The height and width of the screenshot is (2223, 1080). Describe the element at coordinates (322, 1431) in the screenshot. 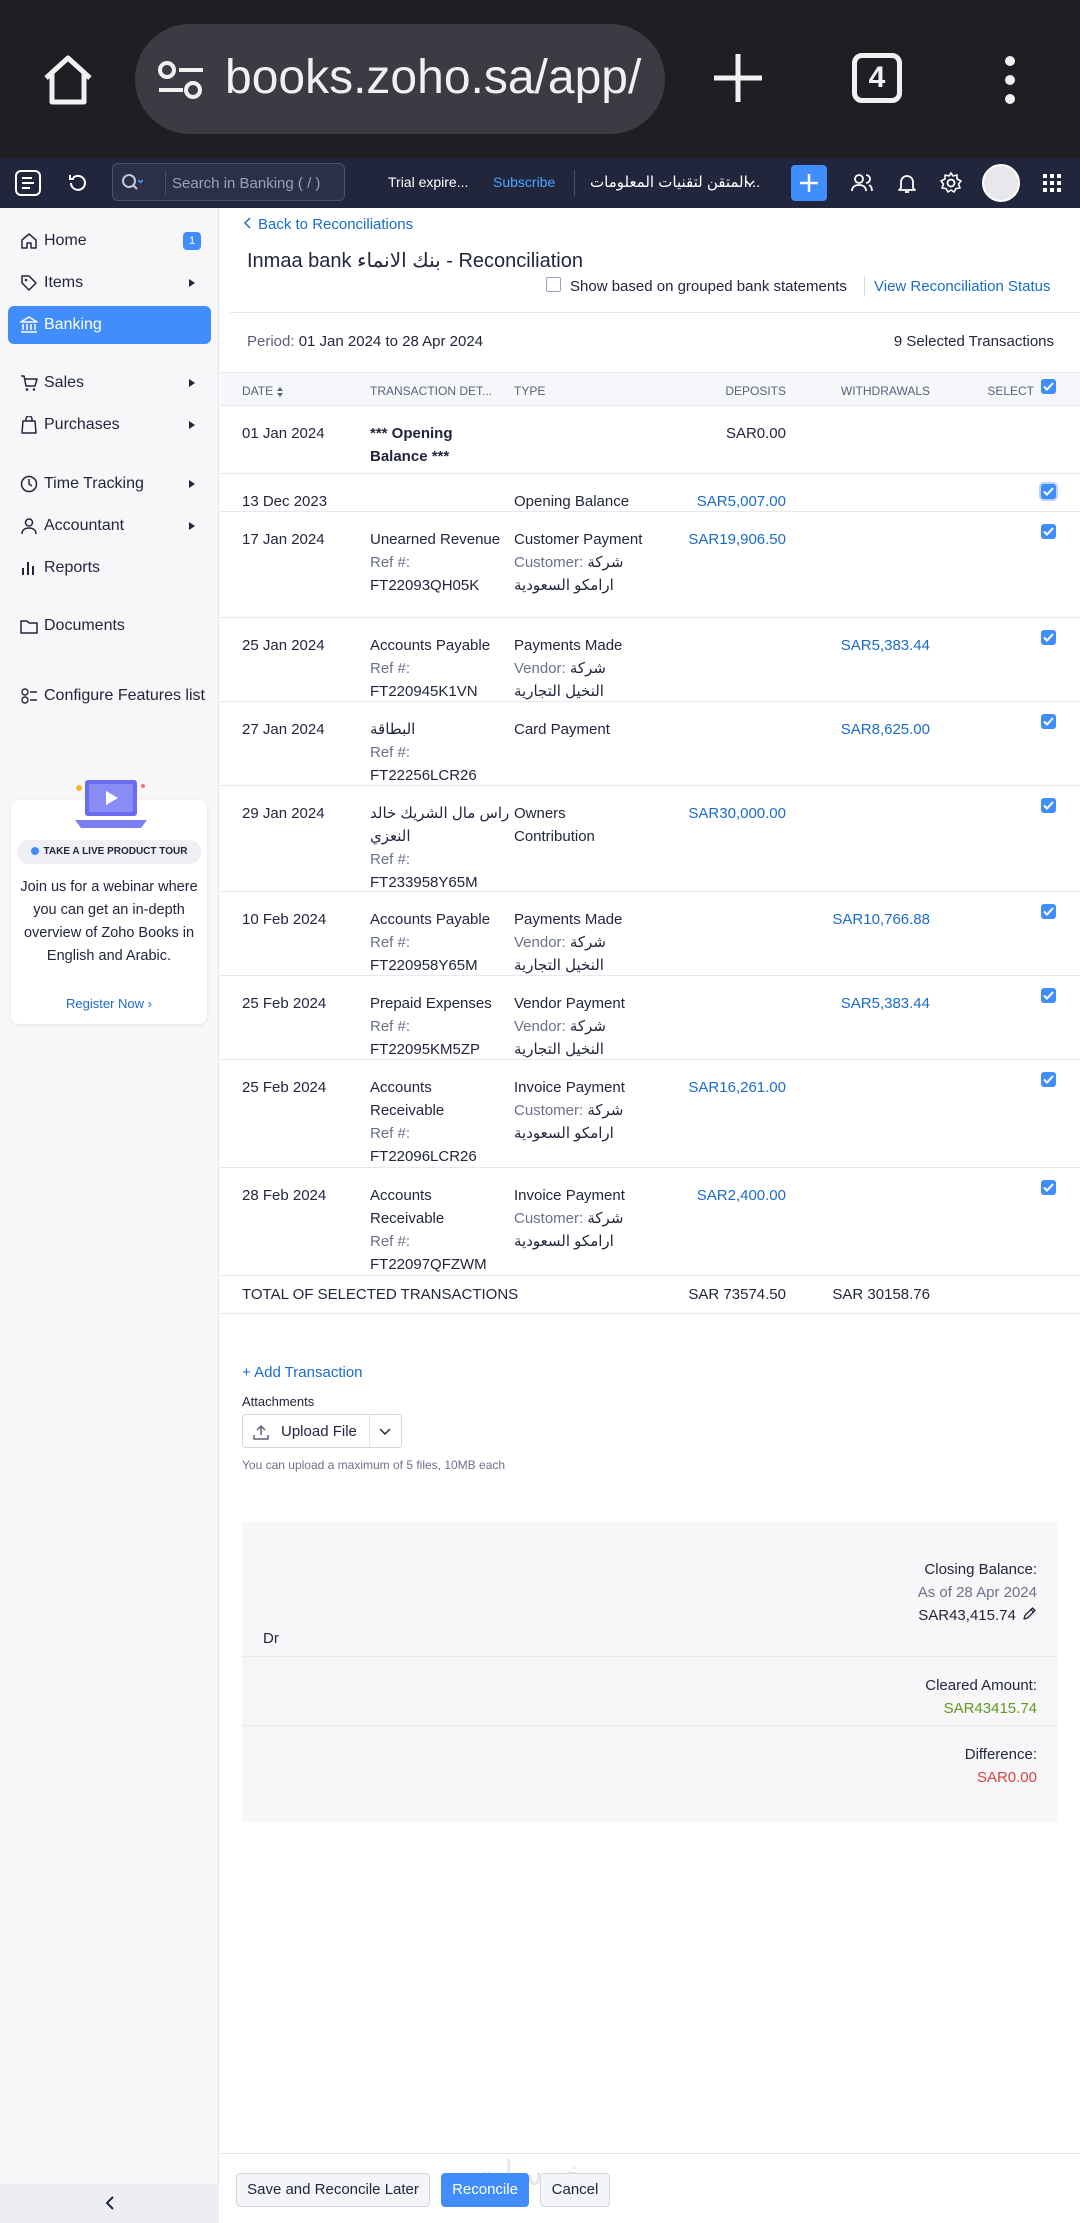

I see `upload-file-button: Upload File` at that location.